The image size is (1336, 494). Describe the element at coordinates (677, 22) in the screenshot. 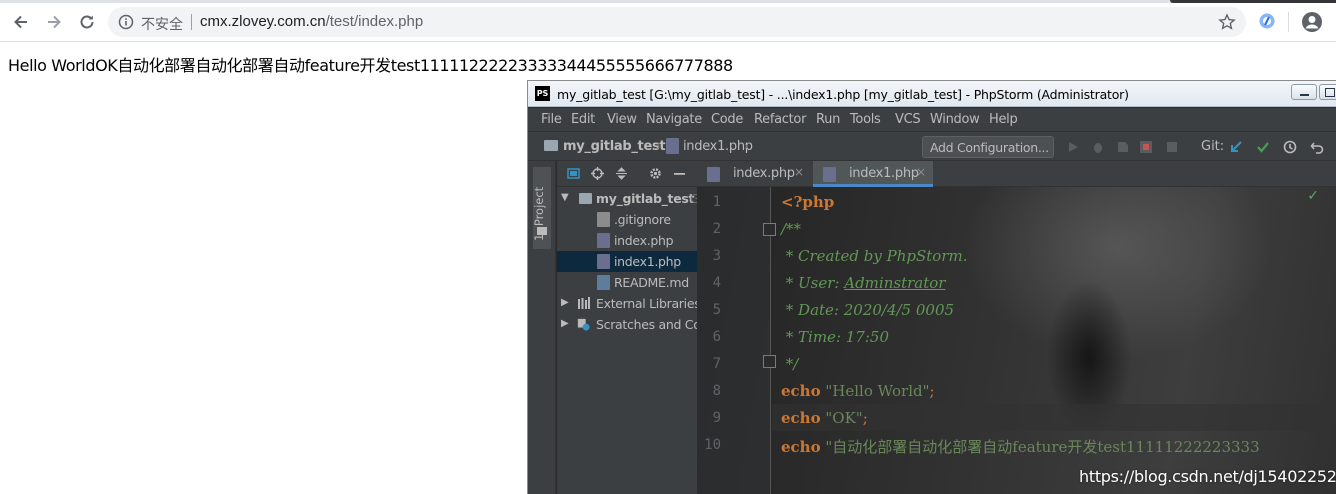

I see `address-bar: 不安全 cmx.zlovey.com.cn/test/index.php` at that location.